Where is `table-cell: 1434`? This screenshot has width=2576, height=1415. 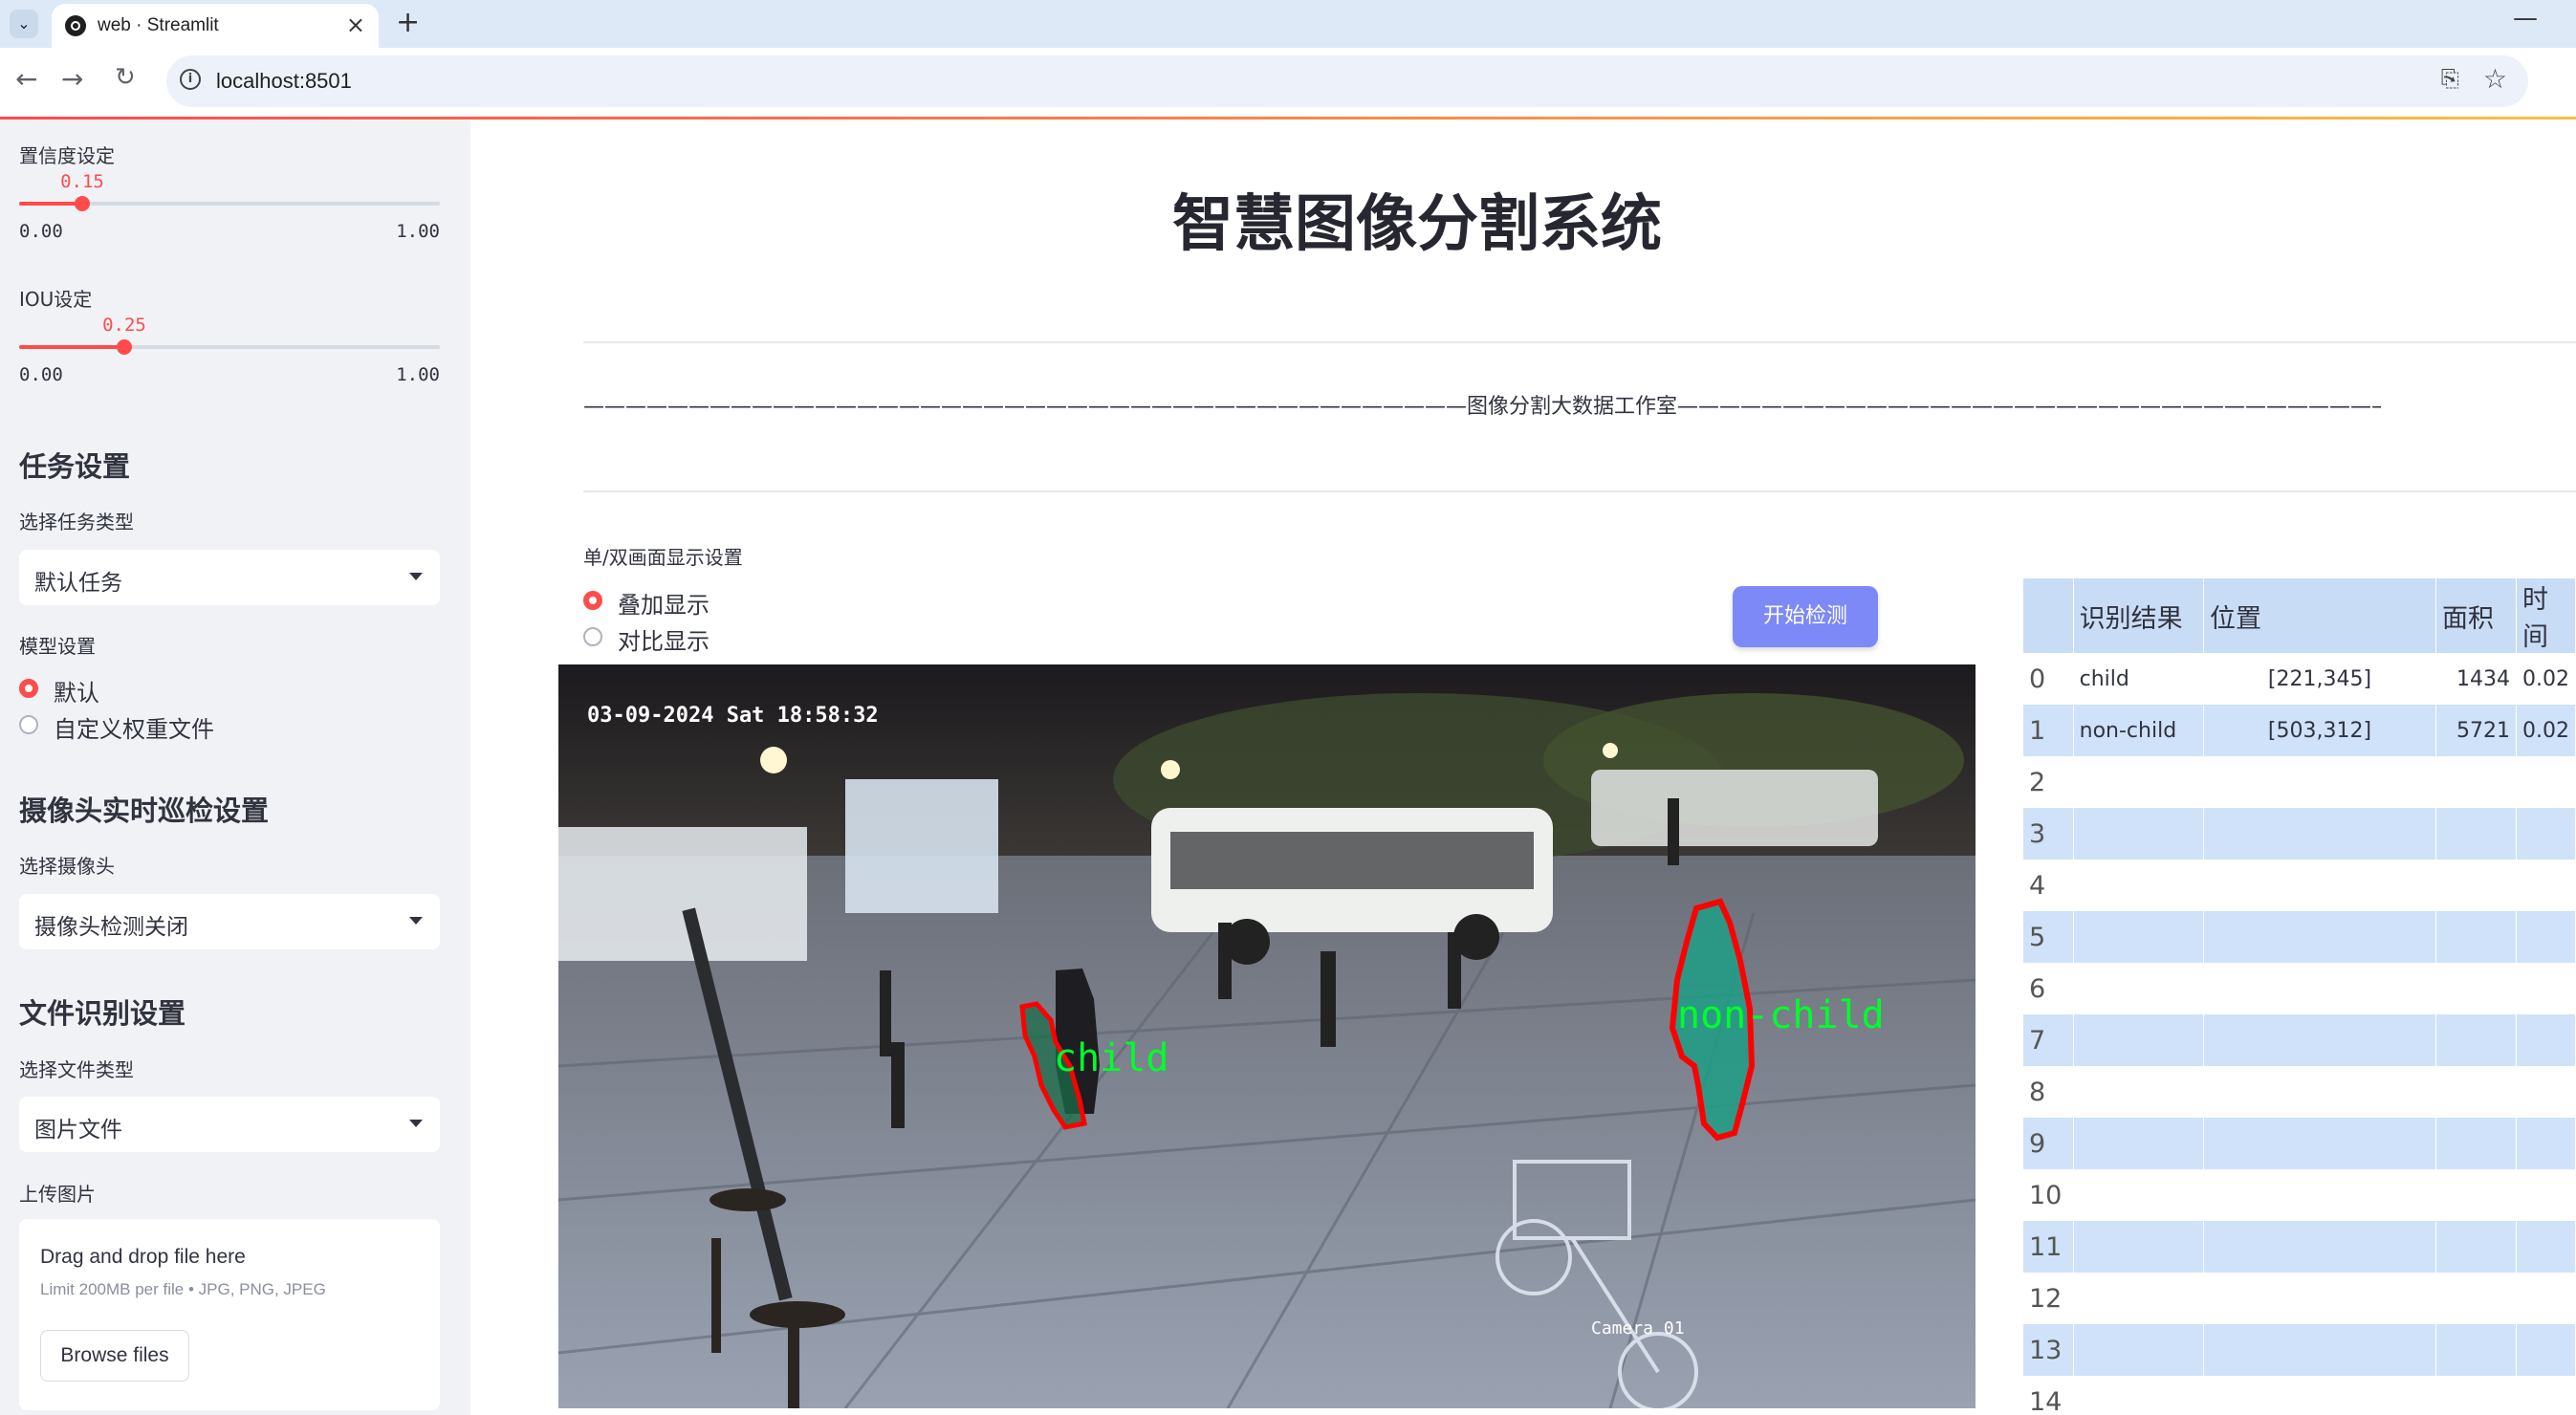
table-cell: 1434 is located at coordinates (2476, 679).